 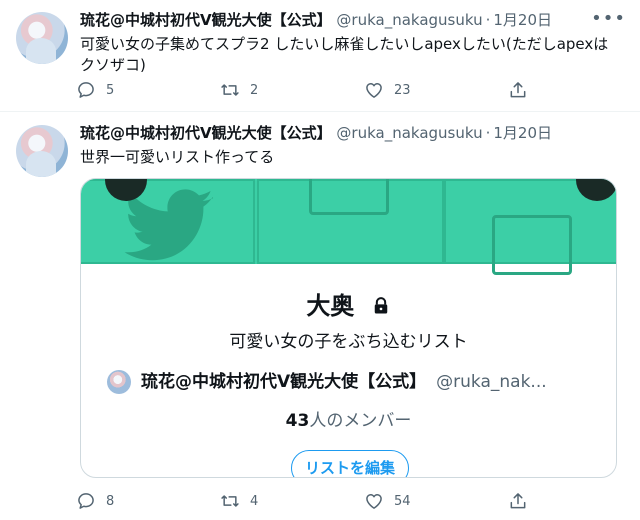 What do you see at coordinates (254, 501) in the screenshot?
I see `retweet-count: 4` at bounding box center [254, 501].